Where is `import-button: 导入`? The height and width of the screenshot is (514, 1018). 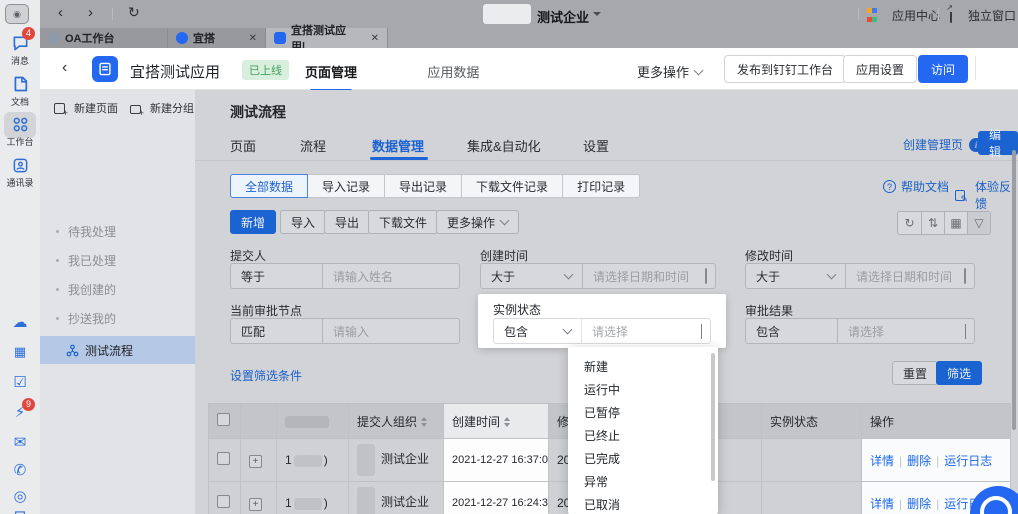 import-button: 导入 is located at coordinates (303, 222).